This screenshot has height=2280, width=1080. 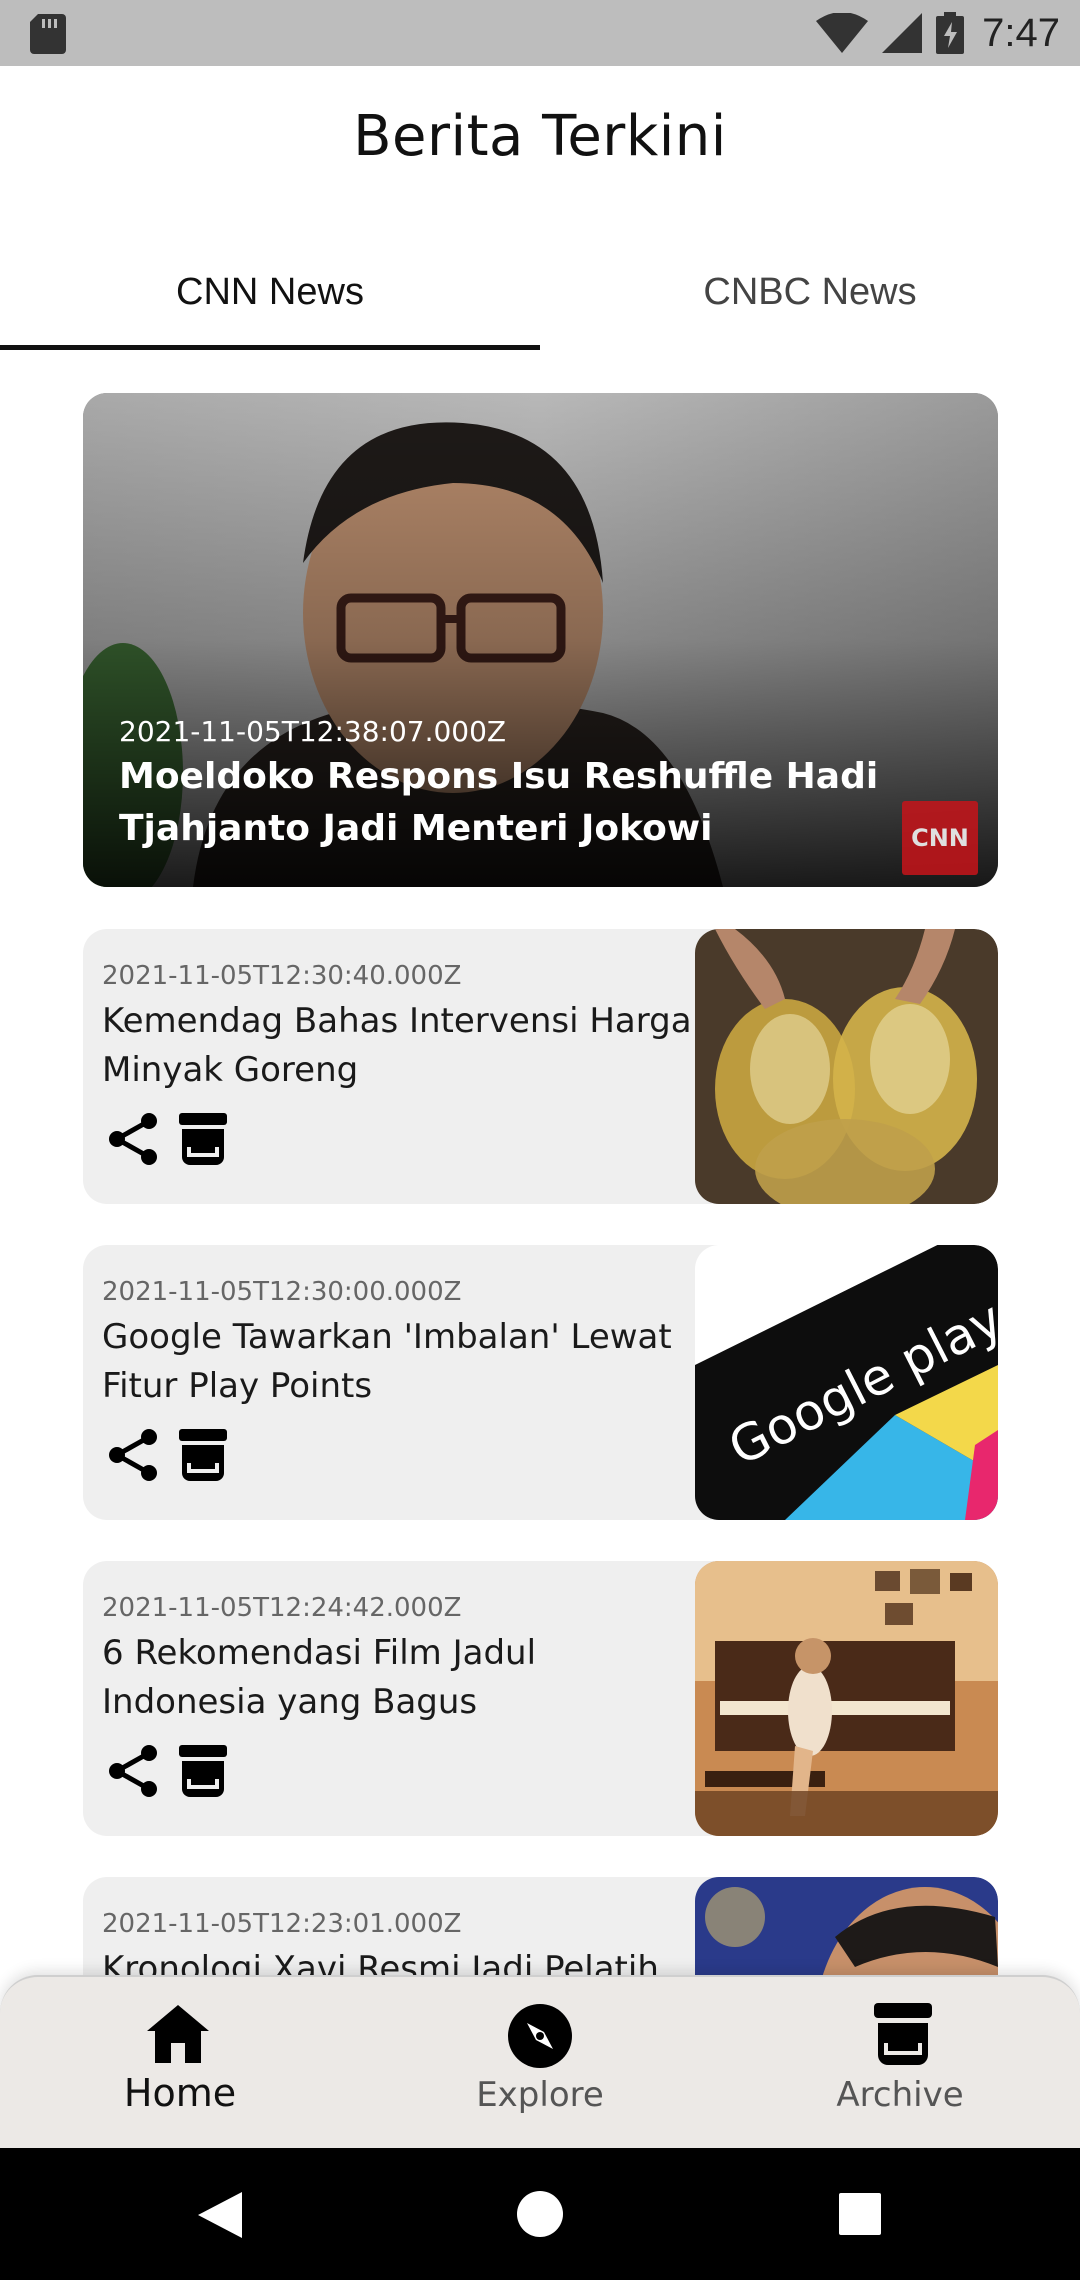 What do you see at coordinates (282, 1608) in the screenshot?
I see `article-date: 2021-11-05T12:24:42.000Z` at bounding box center [282, 1608].